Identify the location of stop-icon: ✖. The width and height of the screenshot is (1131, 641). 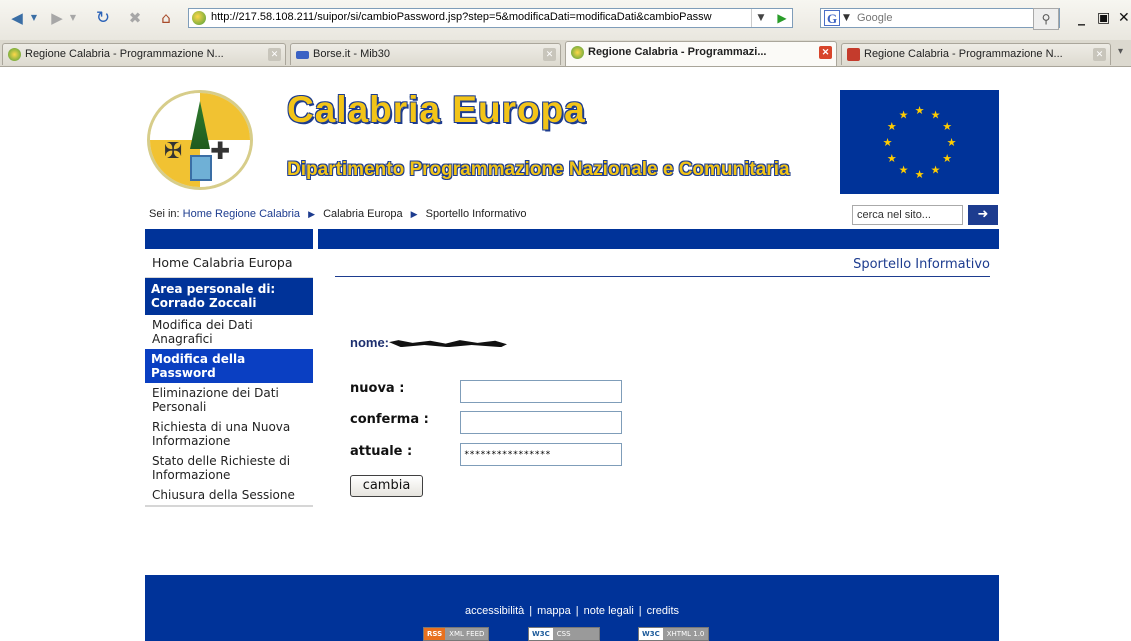
(135, 18).